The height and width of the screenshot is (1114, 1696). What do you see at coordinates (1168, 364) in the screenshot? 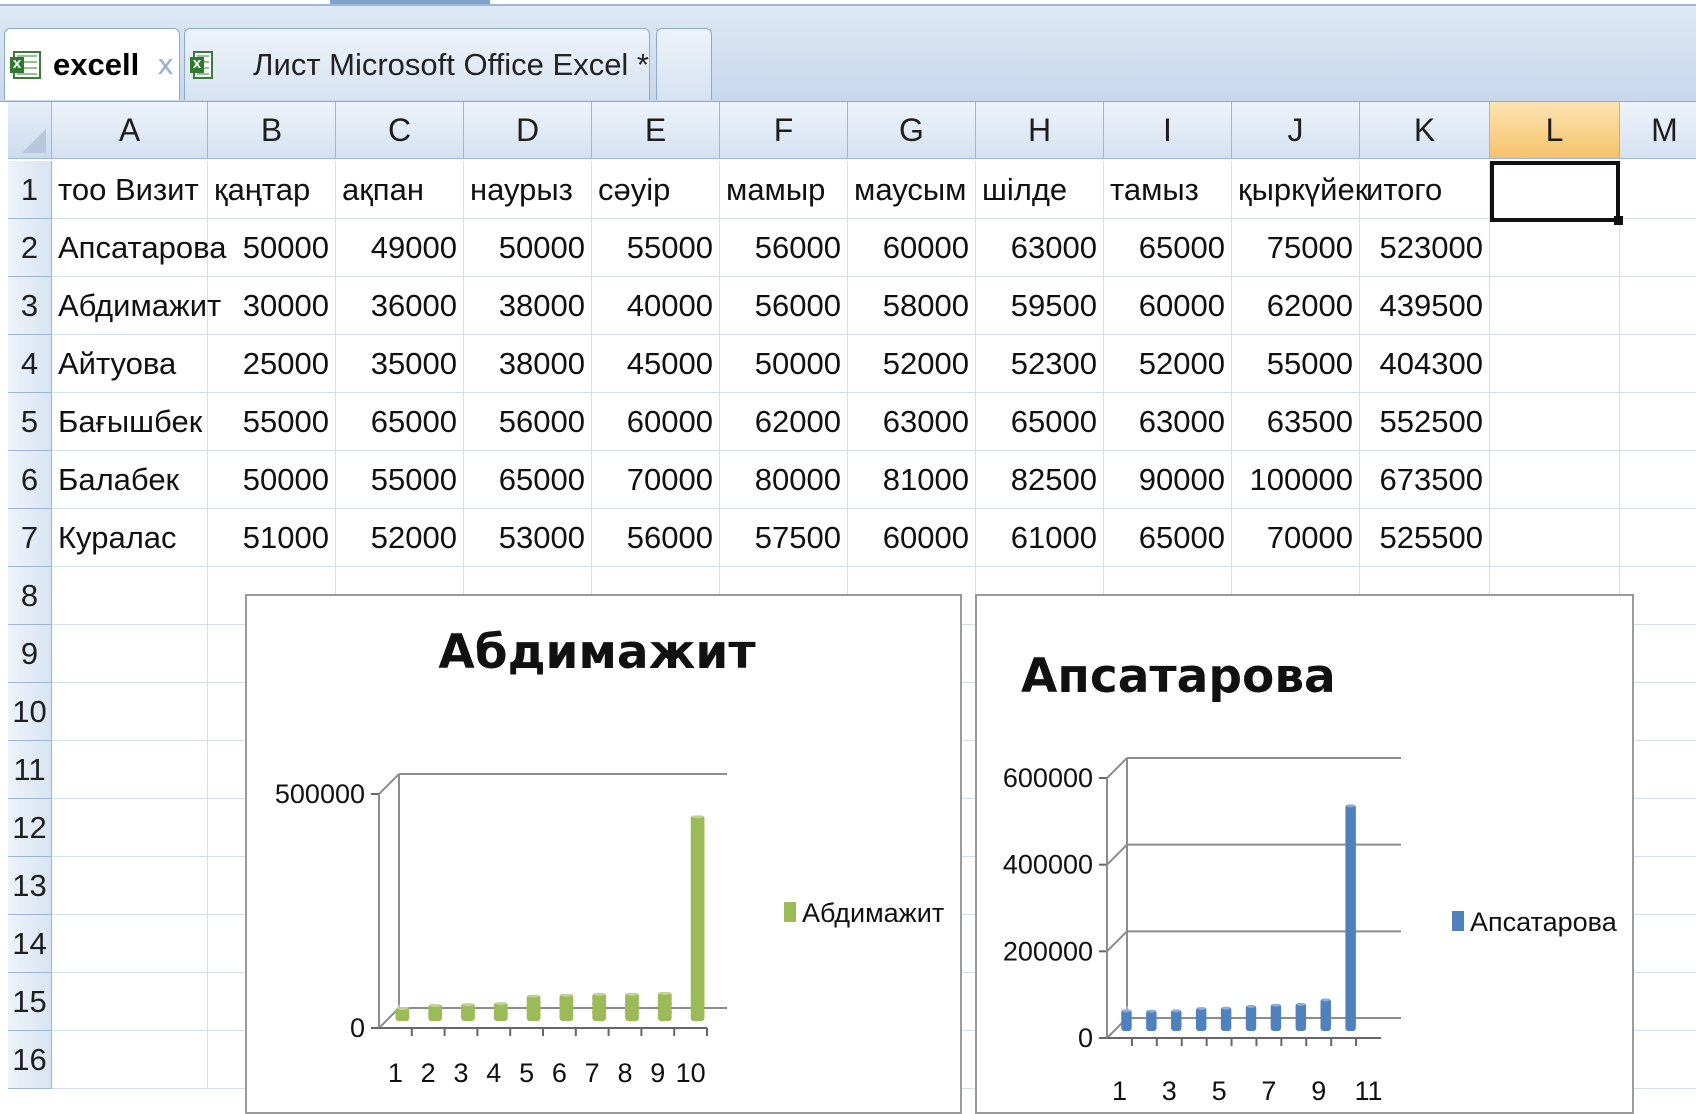
I see `cell-i4: 52000` at bounding box center [1168, 364].